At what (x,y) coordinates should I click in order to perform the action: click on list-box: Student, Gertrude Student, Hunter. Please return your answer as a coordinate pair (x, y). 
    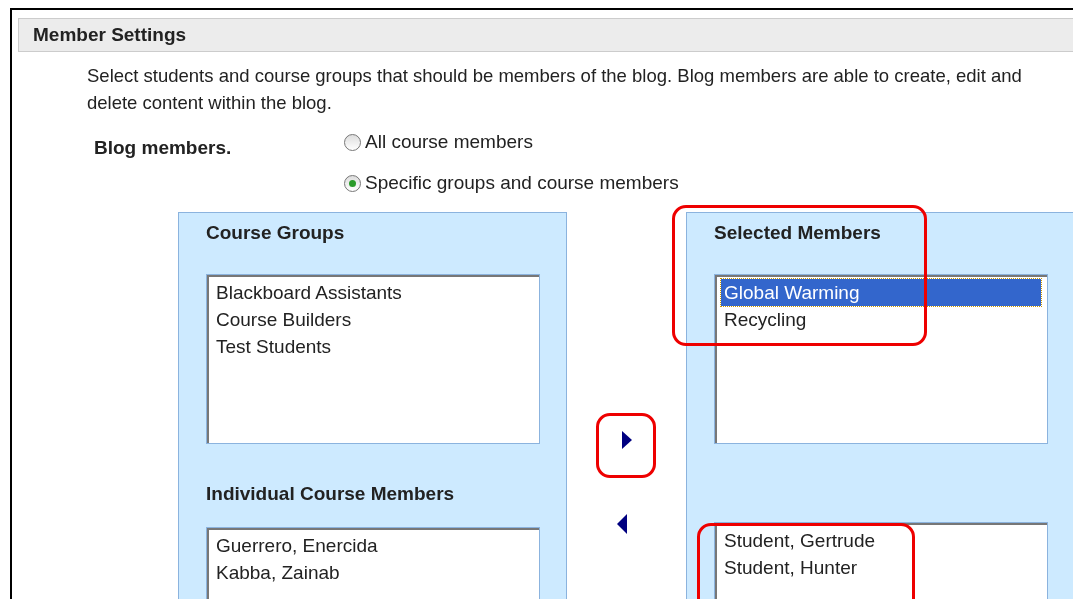
    Looking at the image, I should click on (881, 560).